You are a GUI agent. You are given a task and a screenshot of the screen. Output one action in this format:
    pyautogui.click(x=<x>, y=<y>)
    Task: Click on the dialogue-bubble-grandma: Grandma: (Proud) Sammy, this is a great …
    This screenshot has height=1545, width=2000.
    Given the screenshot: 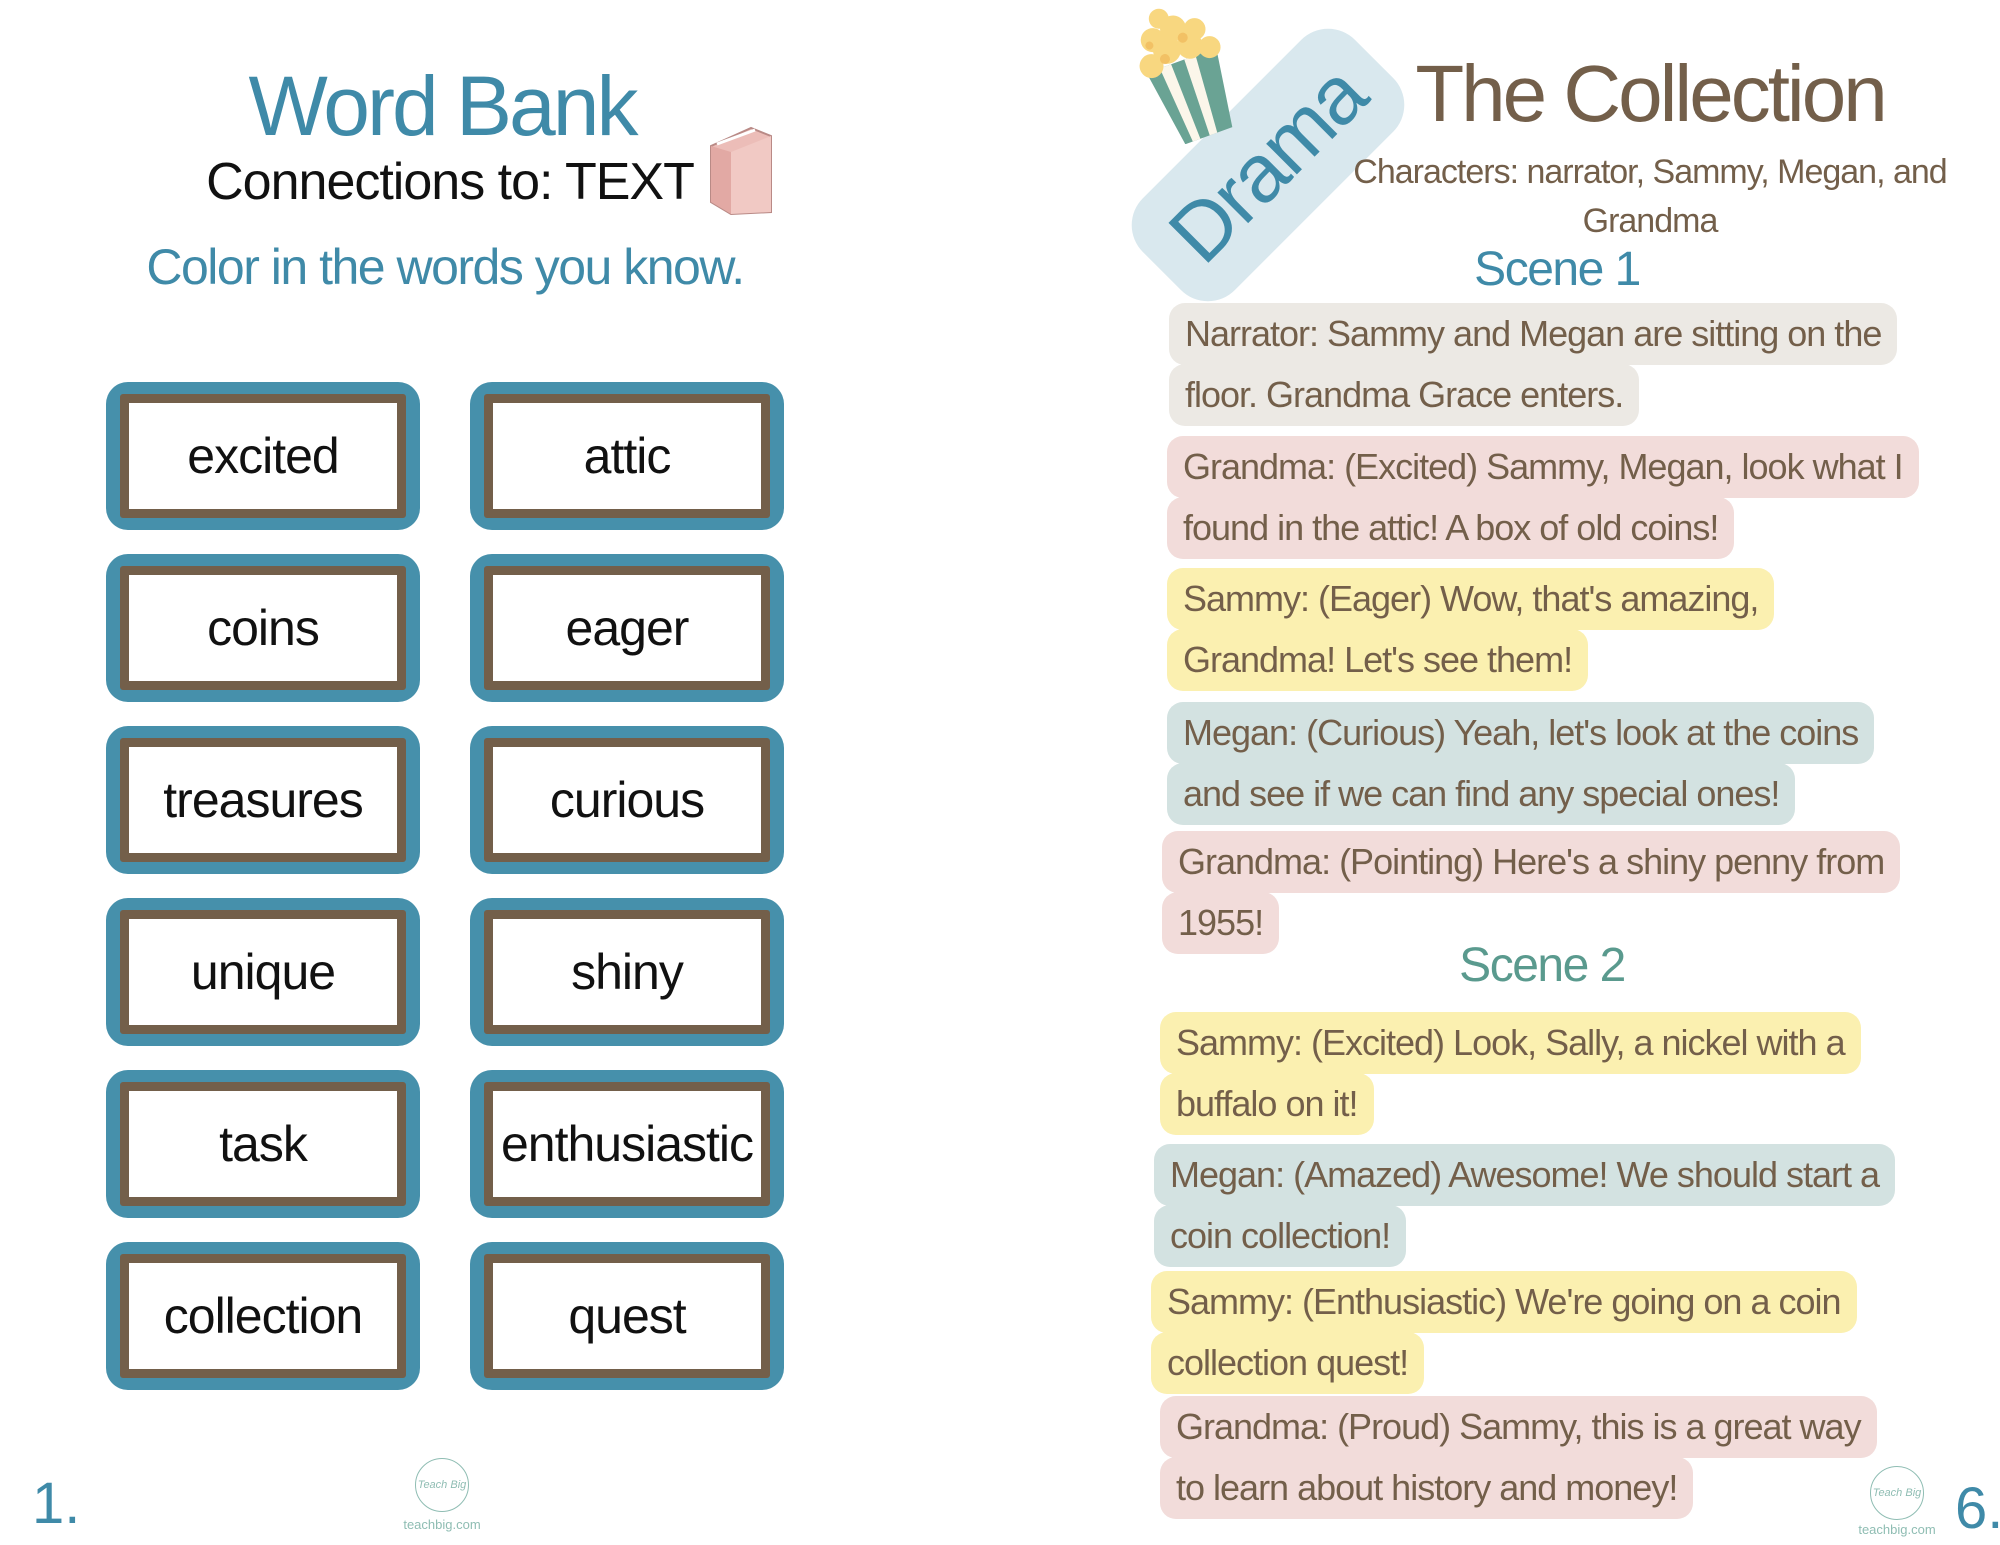 What is the action you would take?
    pyautogui.click(x=1518, y=1457)
    